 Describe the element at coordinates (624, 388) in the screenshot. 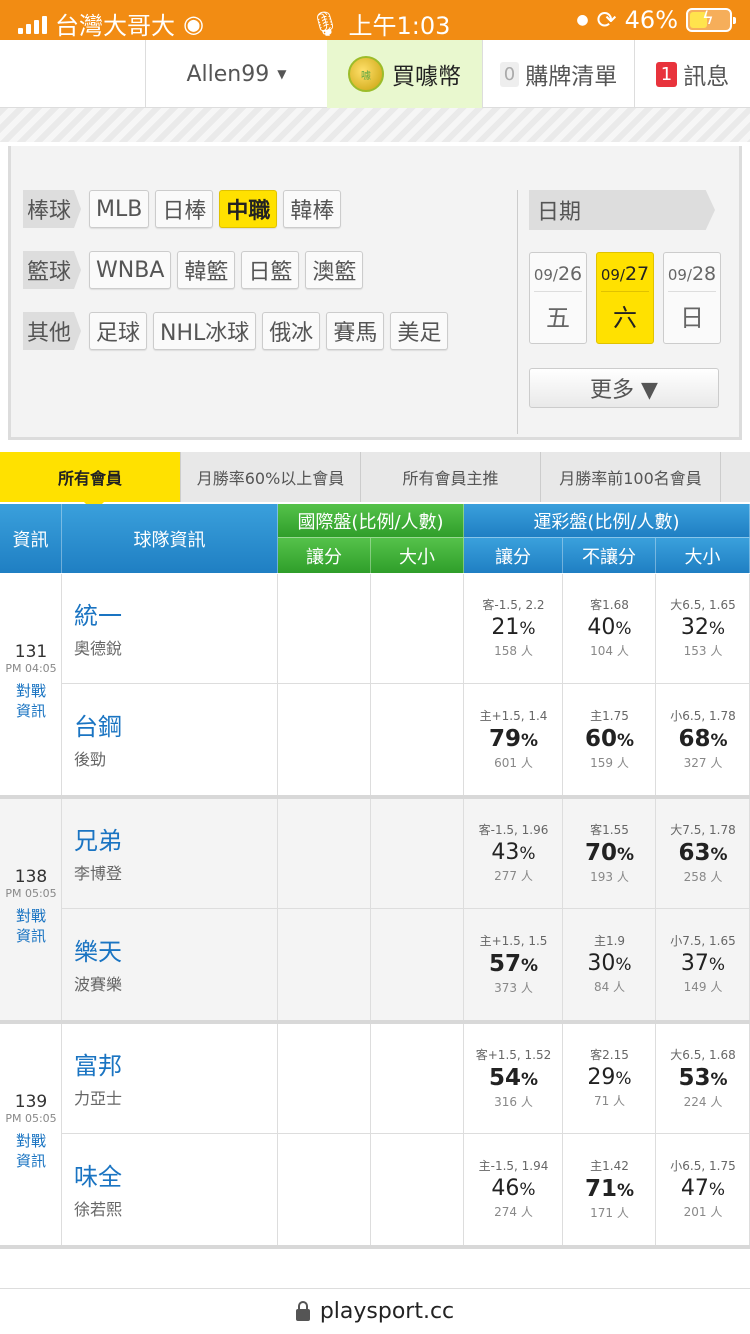

I see `more-dates-button: 更多 ▼` at that location.